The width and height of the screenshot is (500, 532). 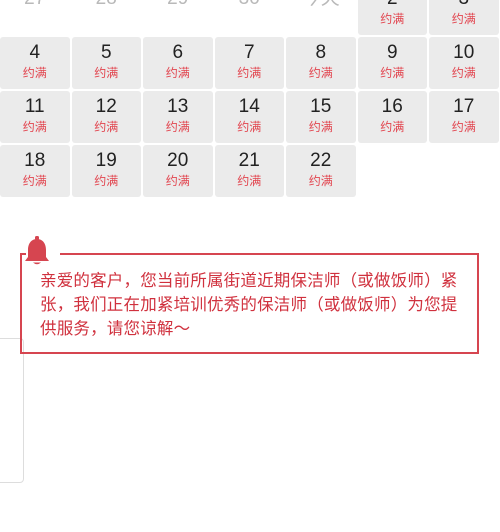 What do you see at coordinates (321, 160) in the screenshot?
I see `day-number: 22` at bounding box center [321, 160].